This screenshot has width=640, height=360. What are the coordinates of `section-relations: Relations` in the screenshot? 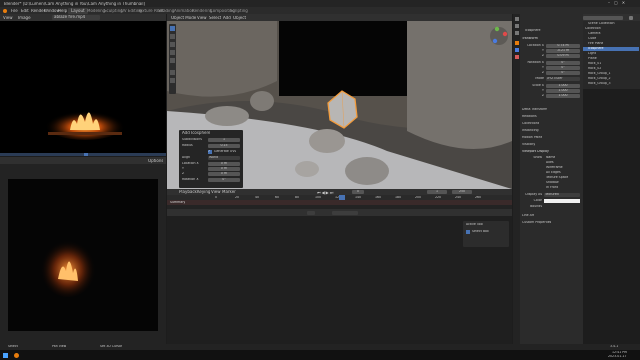 It's located at (529, 117).